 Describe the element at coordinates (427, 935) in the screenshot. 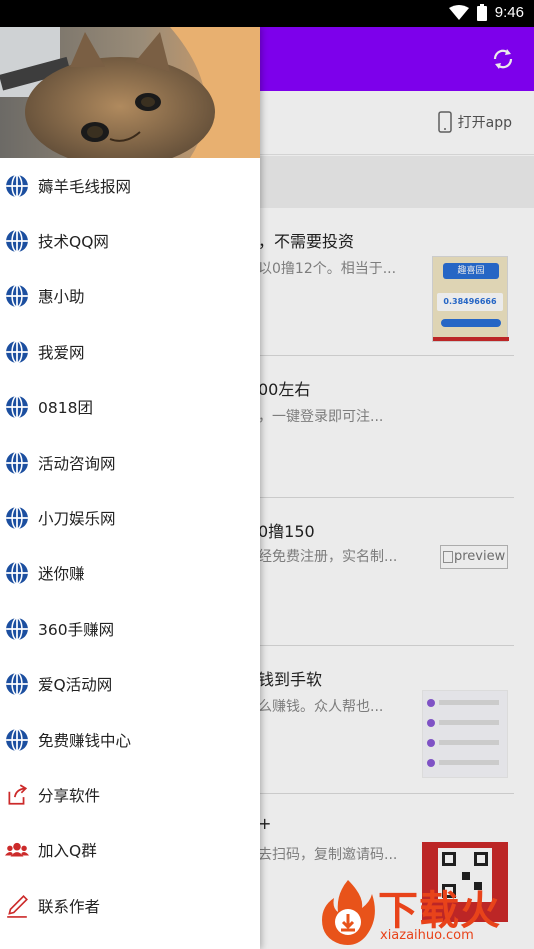

I see `watermark-url: xiazaihuo.com` at that location.